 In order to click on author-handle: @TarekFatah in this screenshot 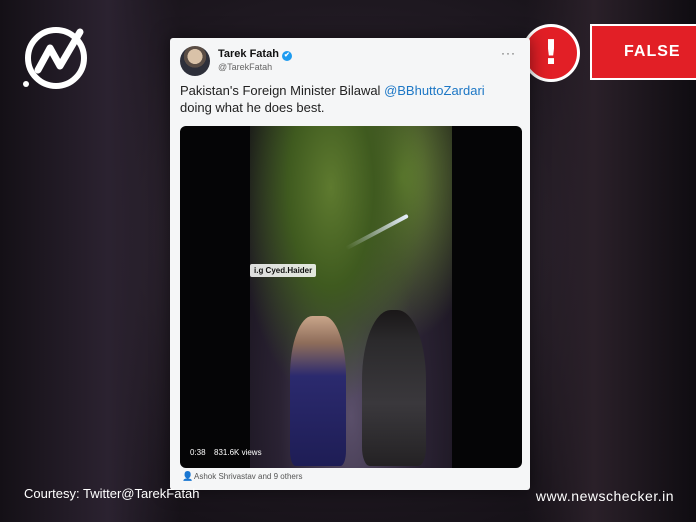, I will do `click(245, 67)`.